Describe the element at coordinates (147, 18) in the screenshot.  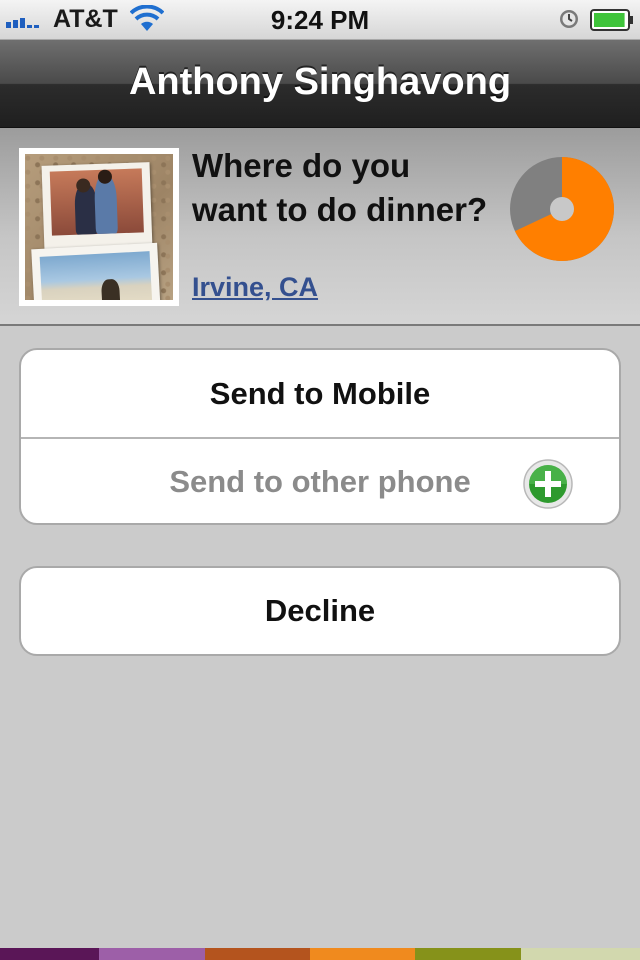
I see `wifi-icon` at that location.